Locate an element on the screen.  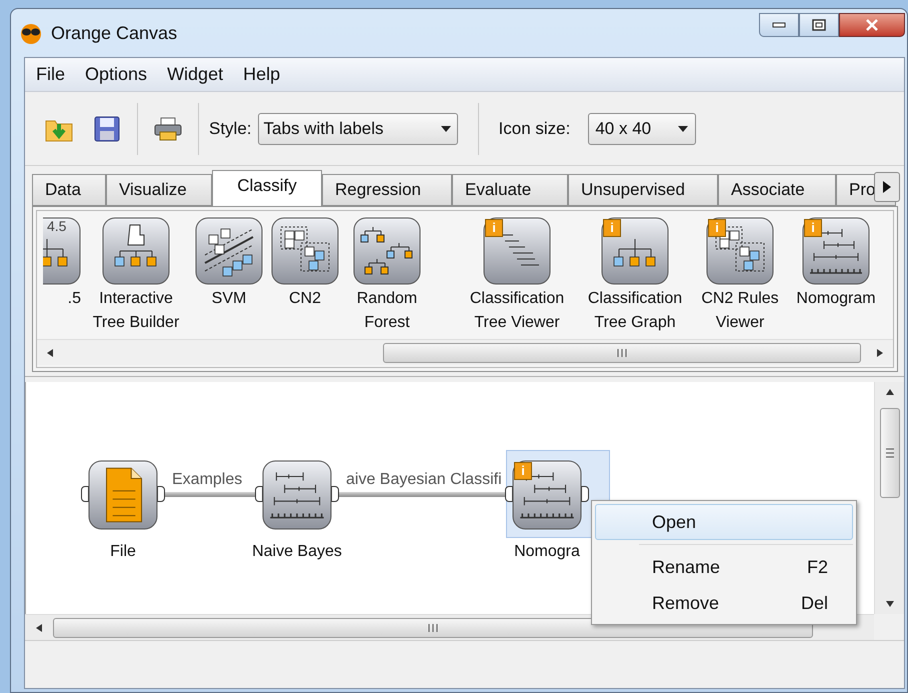
tab: Classify is located at coordinates (267, 188).